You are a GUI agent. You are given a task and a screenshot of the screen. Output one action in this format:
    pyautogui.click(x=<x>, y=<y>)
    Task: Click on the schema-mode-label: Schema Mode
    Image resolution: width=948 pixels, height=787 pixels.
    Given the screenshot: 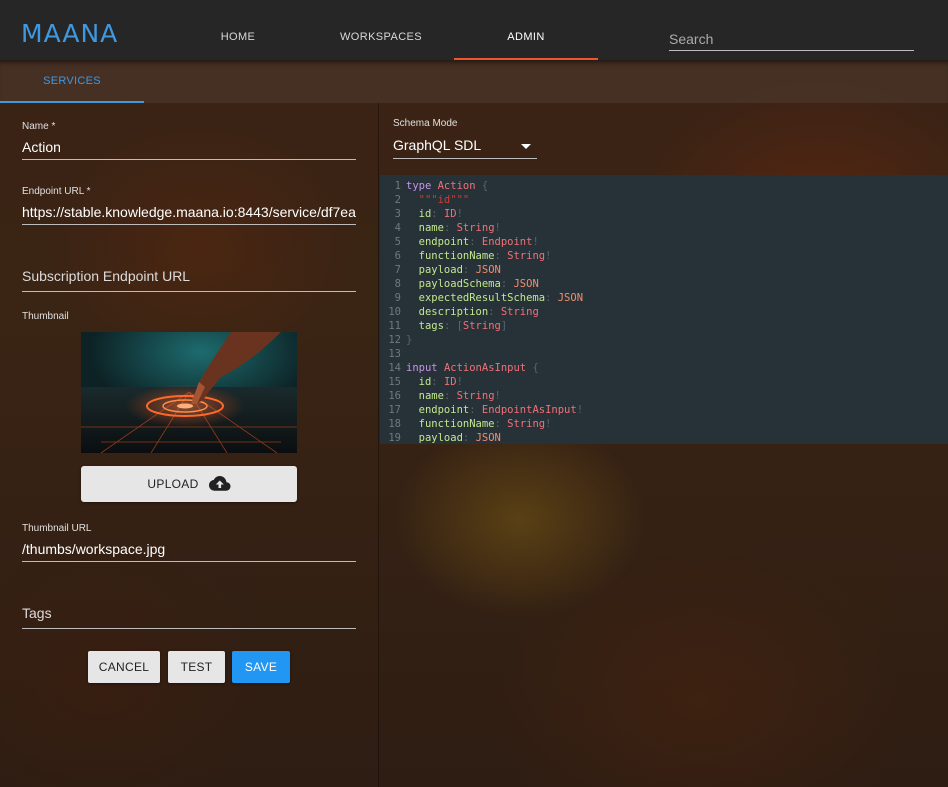 What is the action you would take?
    pyautogui.click(x=425, y=123)
    